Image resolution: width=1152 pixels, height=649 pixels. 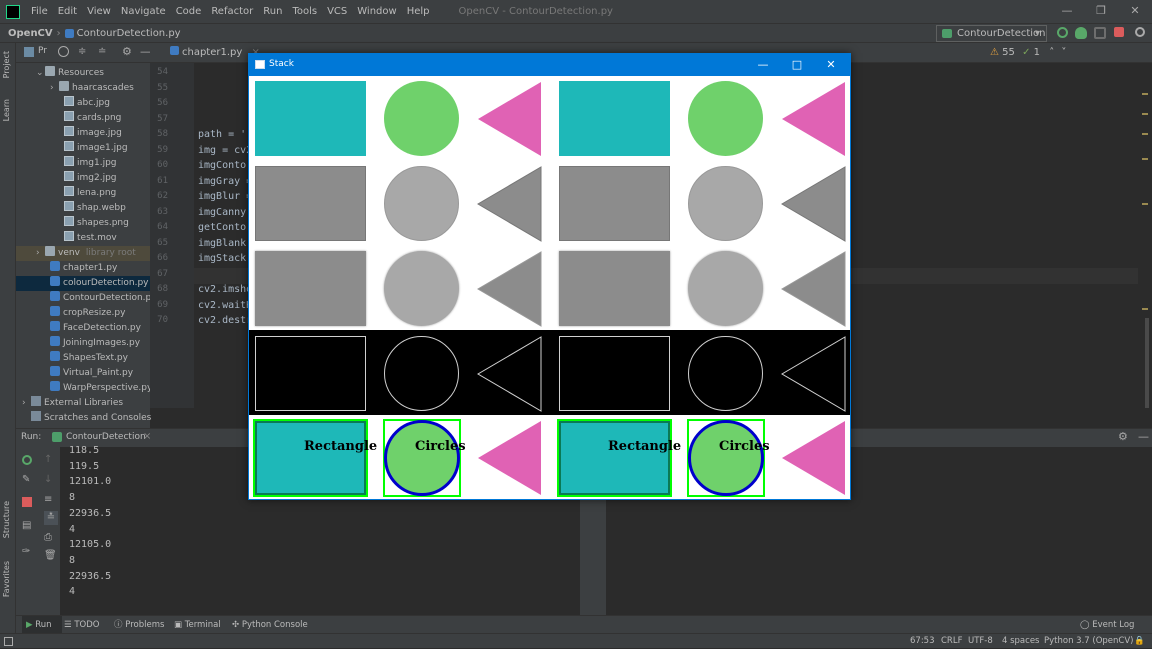 What do you see at coordinates (27, 552) in the screenshot?
I see `pin-icon: ✑` at bounding box center [27, 552].